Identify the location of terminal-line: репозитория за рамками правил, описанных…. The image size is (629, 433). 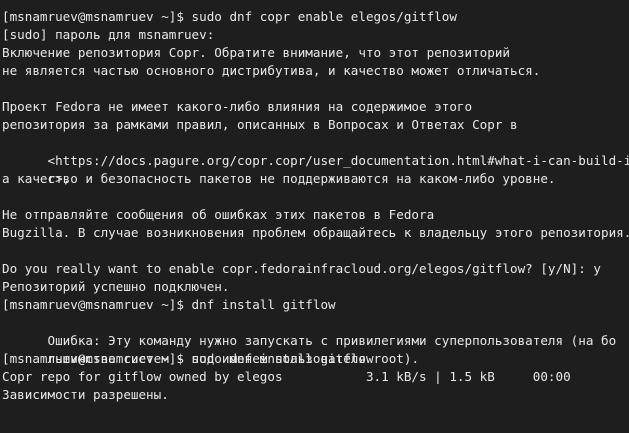
(260, 124).